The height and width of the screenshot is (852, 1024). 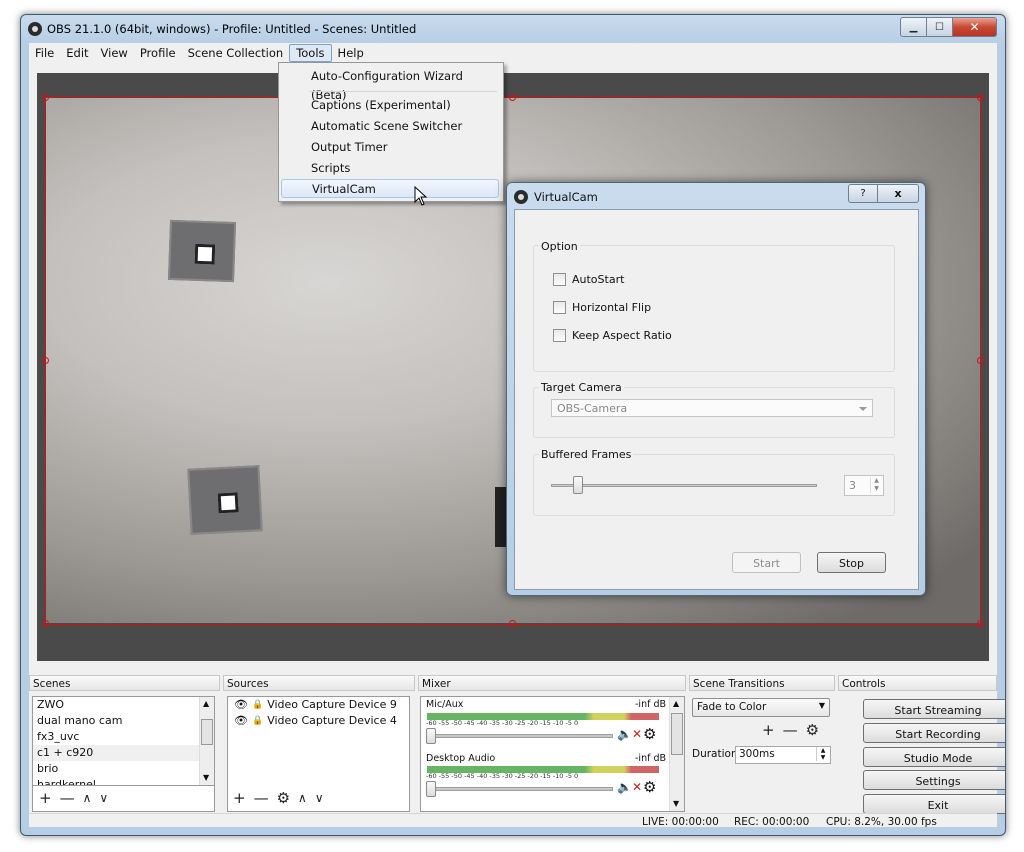 What do you see at coordinates (913, 27) in the screenshot?
I see `minimize-button: ▁` at bounding box center [913, 27].